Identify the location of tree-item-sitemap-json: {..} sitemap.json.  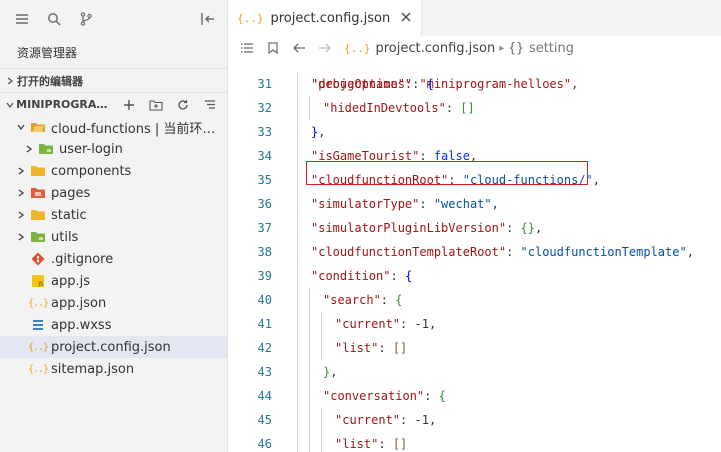
(113, 369).